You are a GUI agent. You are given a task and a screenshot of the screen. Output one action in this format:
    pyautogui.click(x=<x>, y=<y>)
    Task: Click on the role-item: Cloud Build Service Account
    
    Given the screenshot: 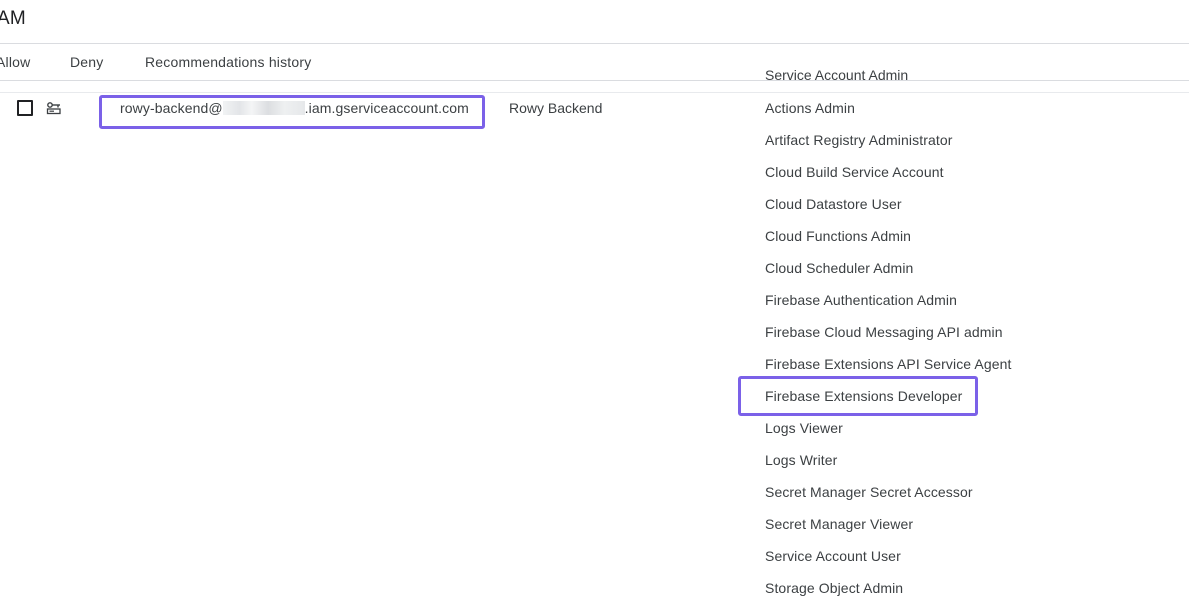 What is the action you would take?
    pyautogui.click(x=854, y=172)
    